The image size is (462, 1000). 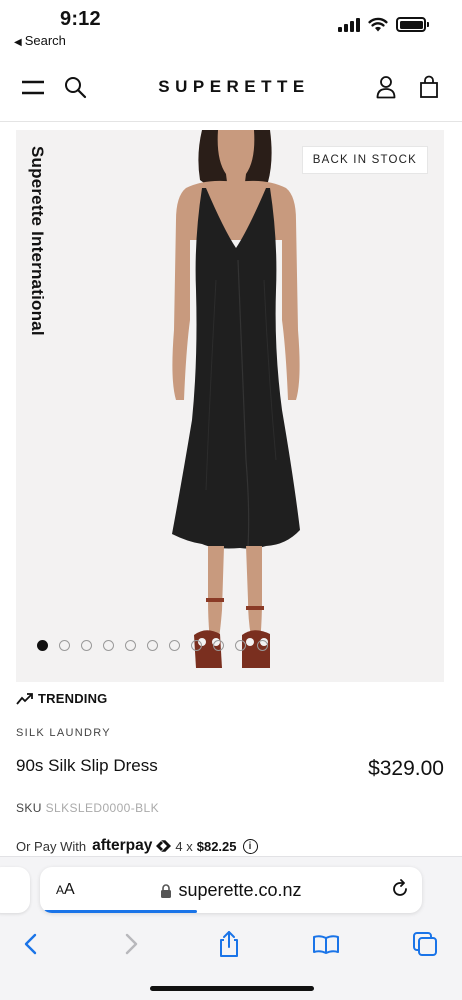 I want to click on product-photo, so click(x=236, y=399).